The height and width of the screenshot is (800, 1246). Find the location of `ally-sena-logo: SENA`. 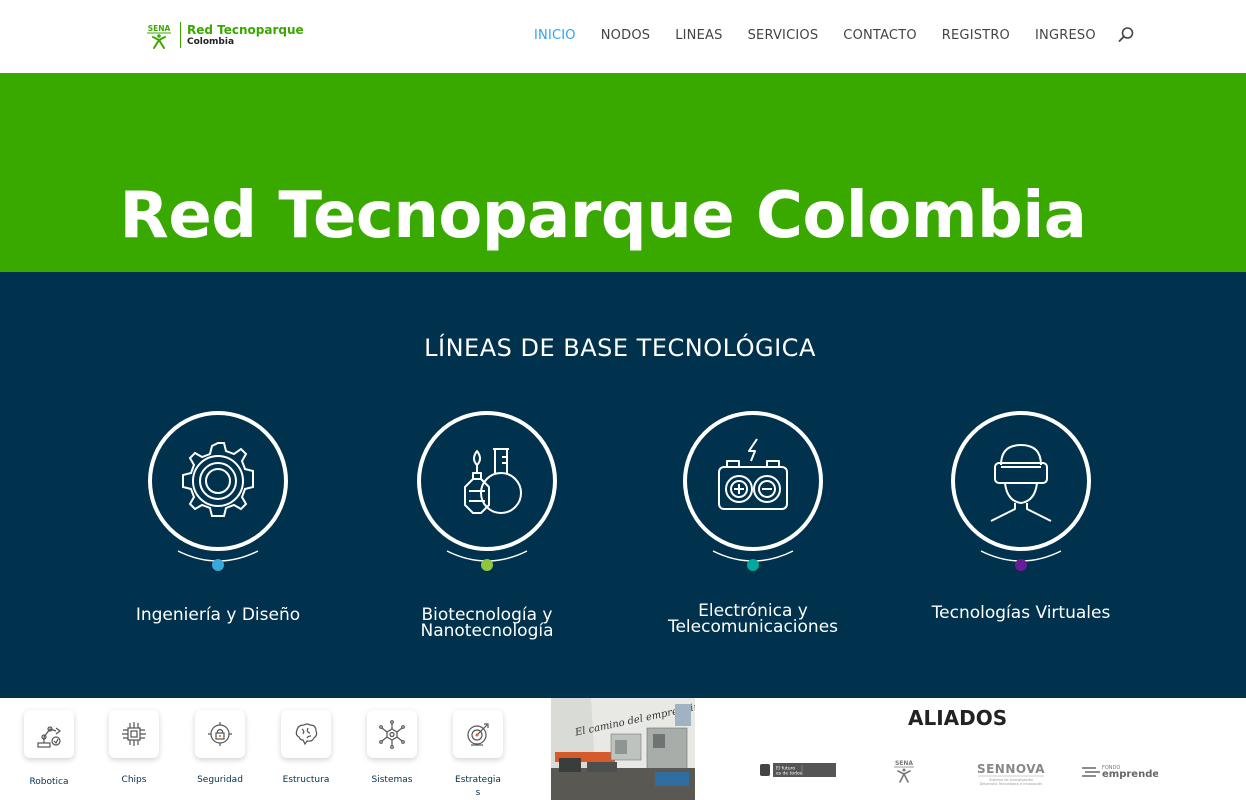

ally-sena-logo: SENA is located at coordinates (904, 773).